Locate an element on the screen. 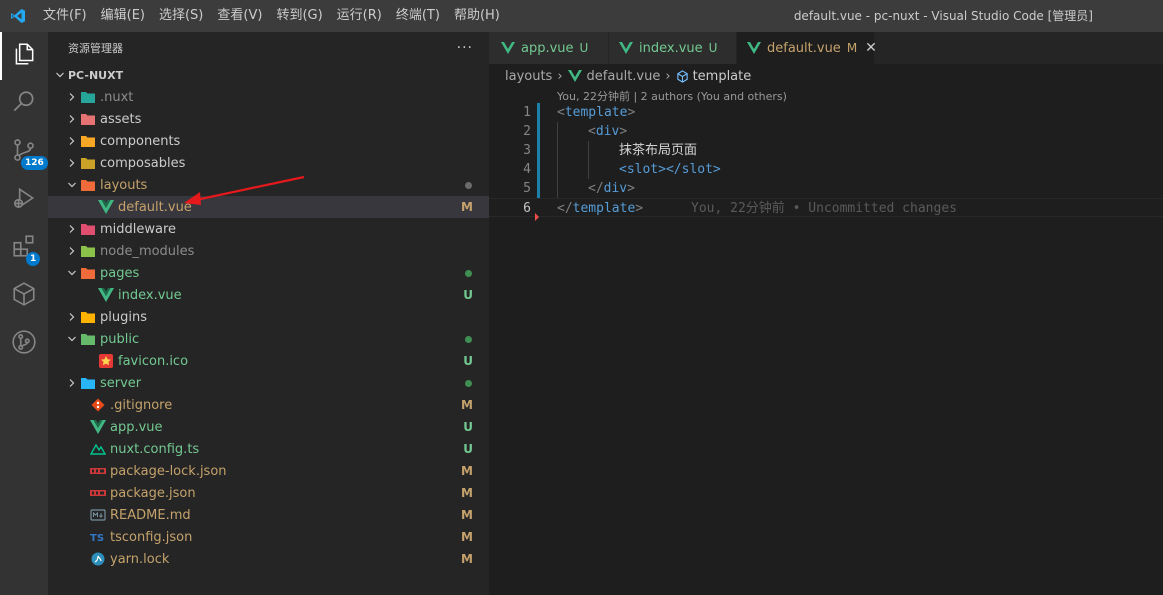 The height and width of the screenshot is (595, 1163). remote-explorer-button is located at coordinates (24, 296).